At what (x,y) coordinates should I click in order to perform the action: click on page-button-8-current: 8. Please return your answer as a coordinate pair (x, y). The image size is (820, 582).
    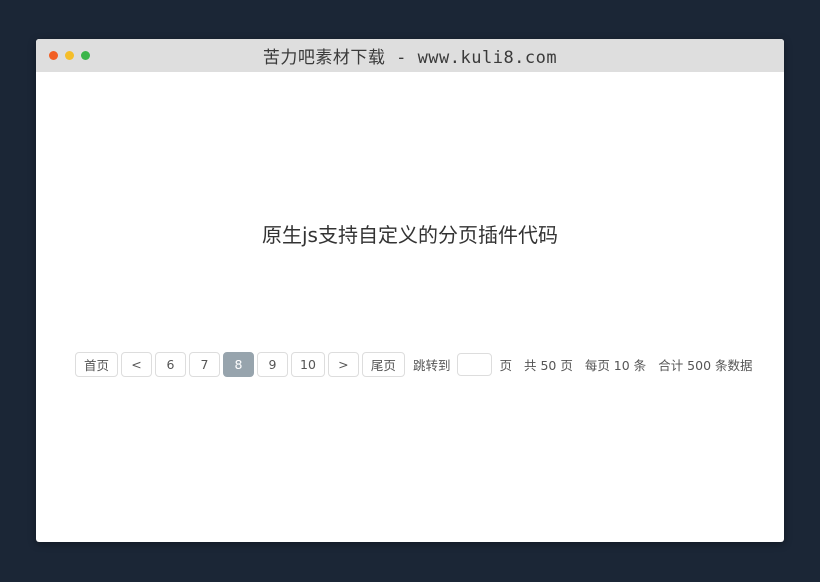
    Looking at the image, I should click on (239, 364).